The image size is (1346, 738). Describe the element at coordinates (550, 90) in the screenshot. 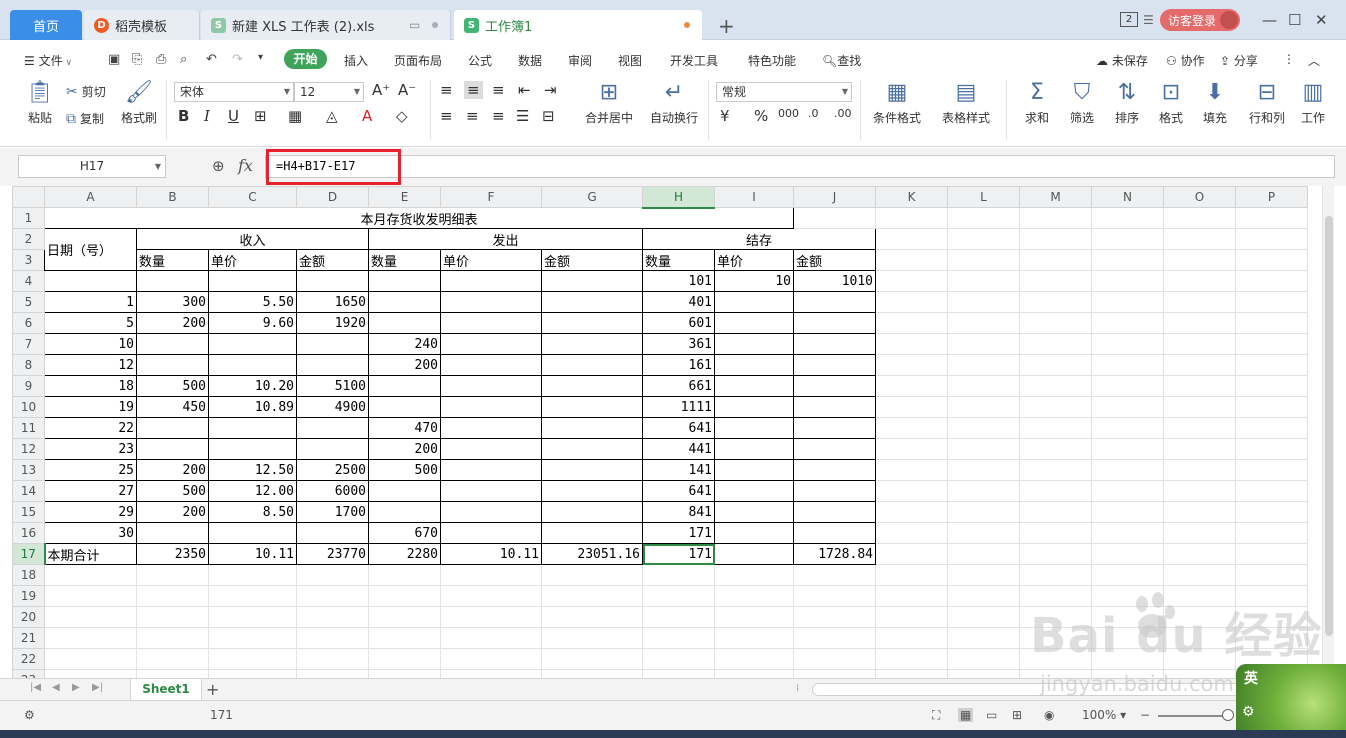

I see `indent-increase-icon: ⇥` at that location.